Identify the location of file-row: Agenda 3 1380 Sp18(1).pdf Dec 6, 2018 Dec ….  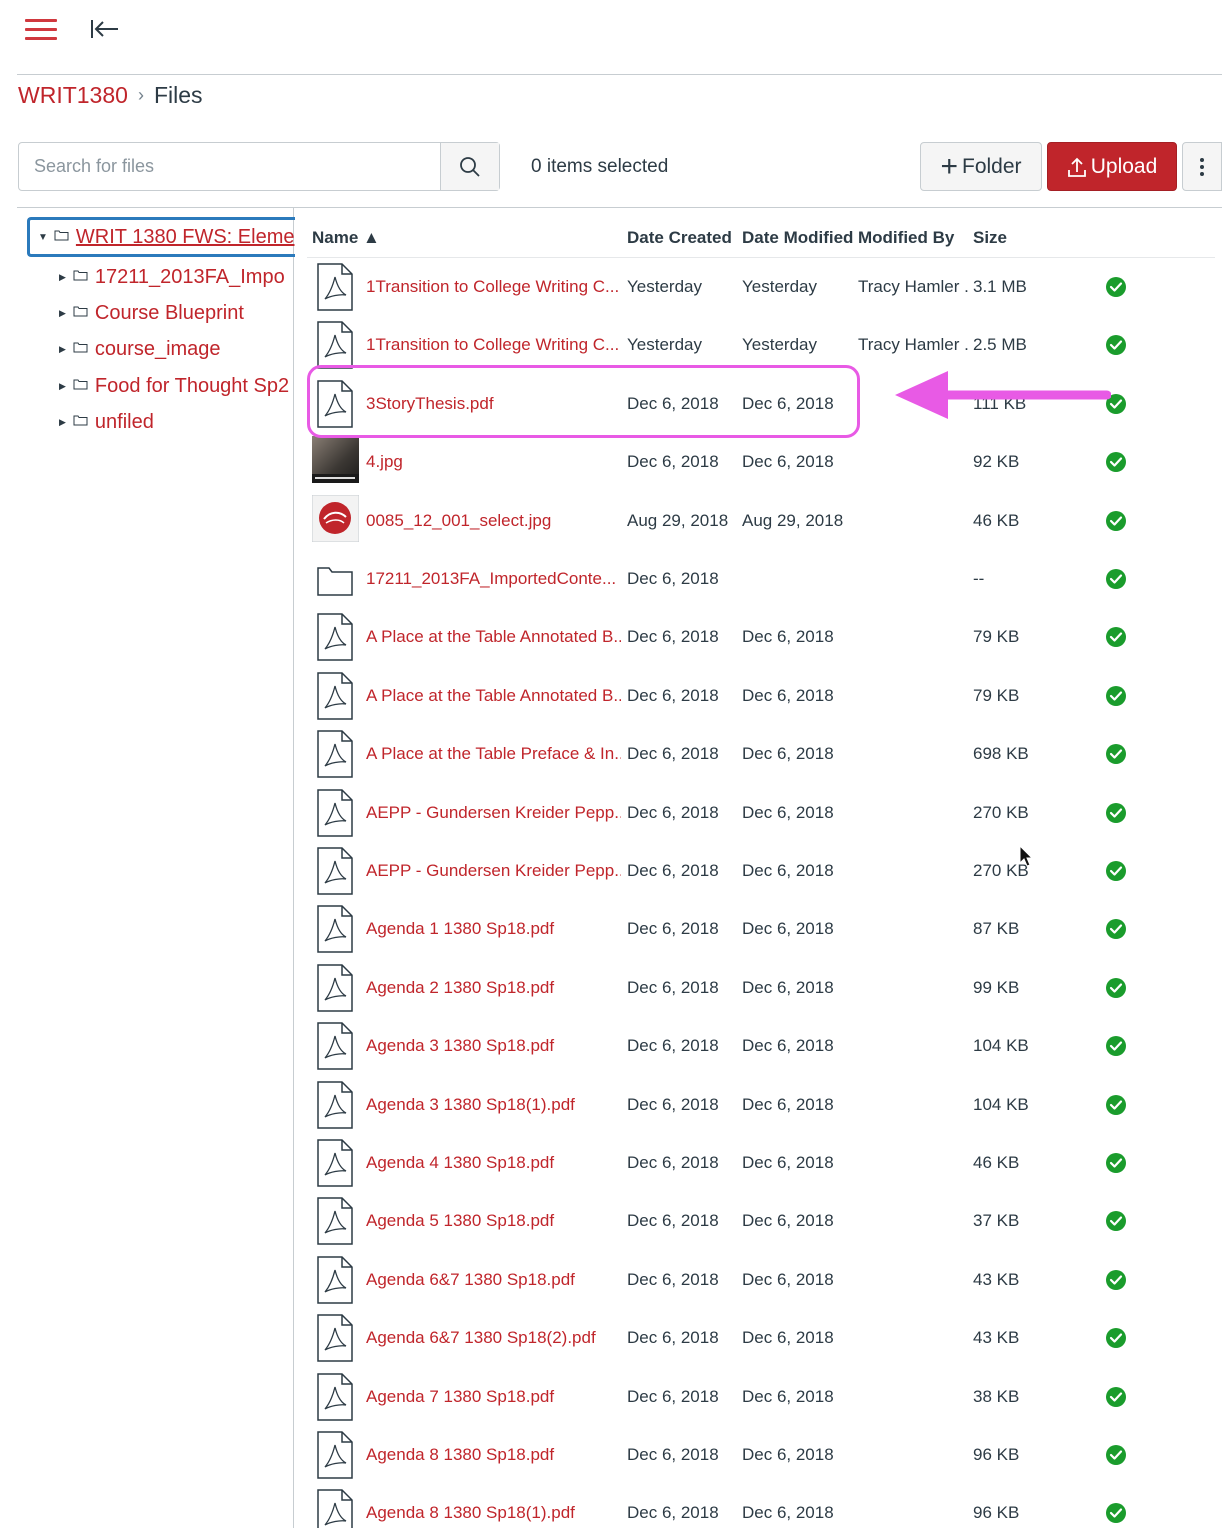
(761, 1105).